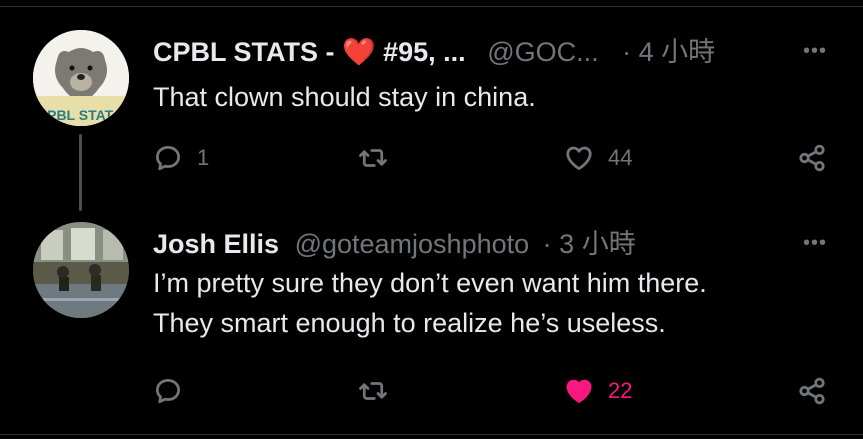 The width and height of the screenshot is (863, 439). What do you see at coordinates (598, 391) in the screenshot?
I see `like-button: 22` at bounding box center [598, 391].